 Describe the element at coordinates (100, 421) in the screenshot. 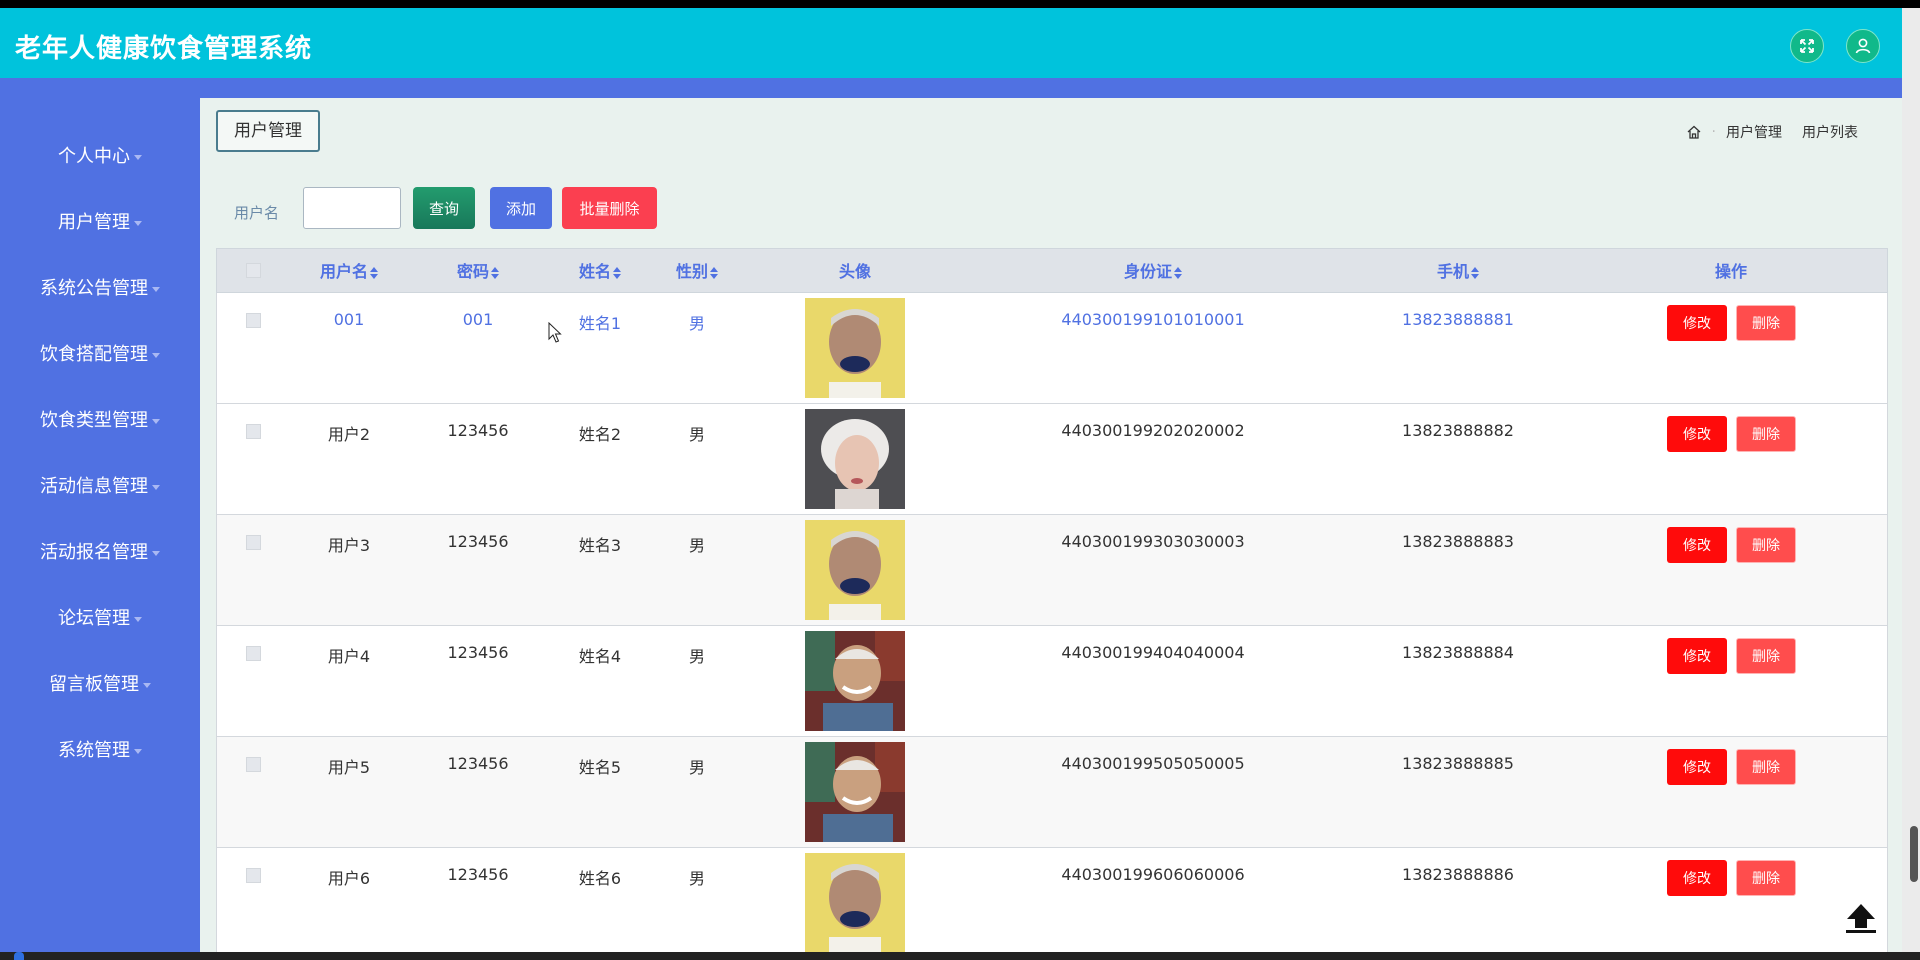

I see `sidebar-item-4: 饮食类型管理` at that location.